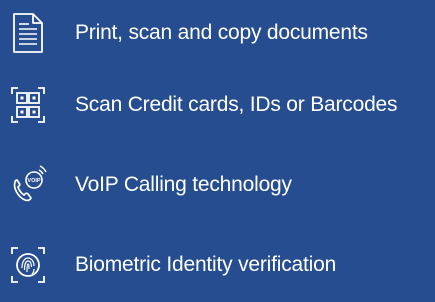 Image resolution: width=435 pixels, height=302 pixels. I want to click on voip-phone-icon: VOIP, so click(28, 185).